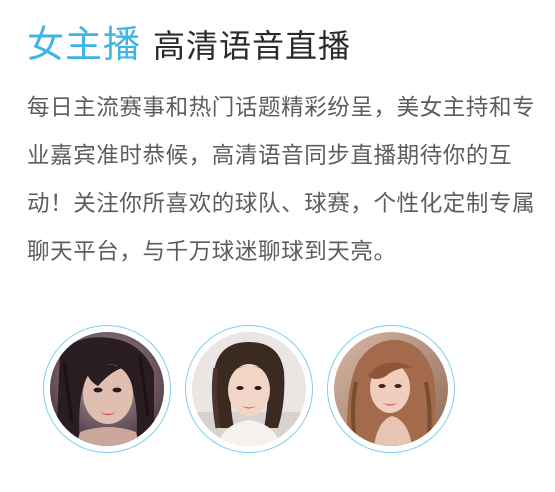 Image resolution: width=555 pixels, height=492 pixels. Describe the element at coordinates (84, 44) in the screenshot. I see `title-accent: 女主播` at that location.